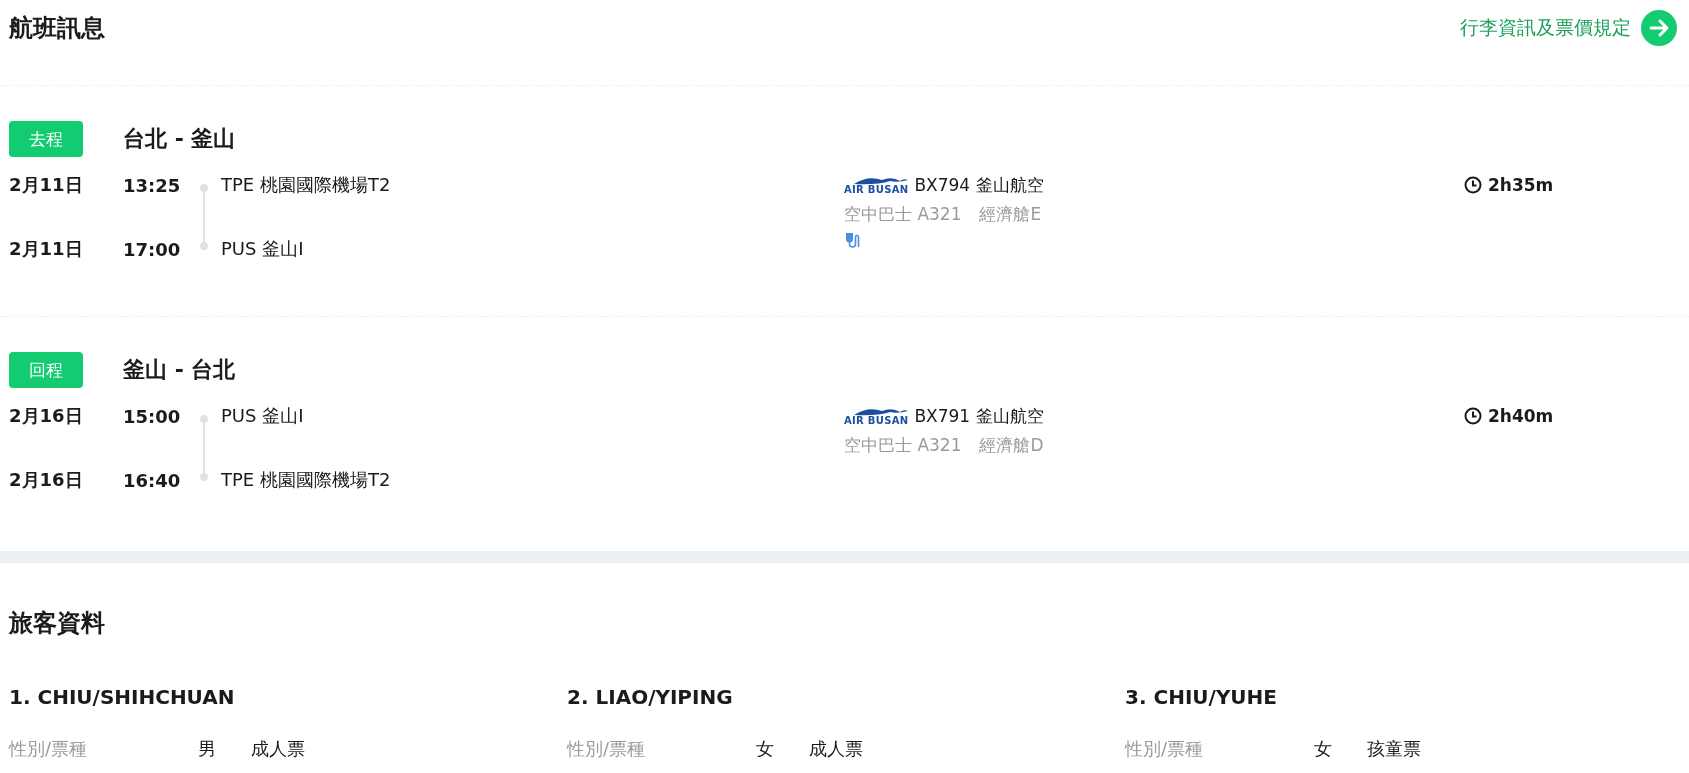 The width and height of the screenshot is (1689, 773). I want to click on section-title: 旅客資料, so click(56, 623).